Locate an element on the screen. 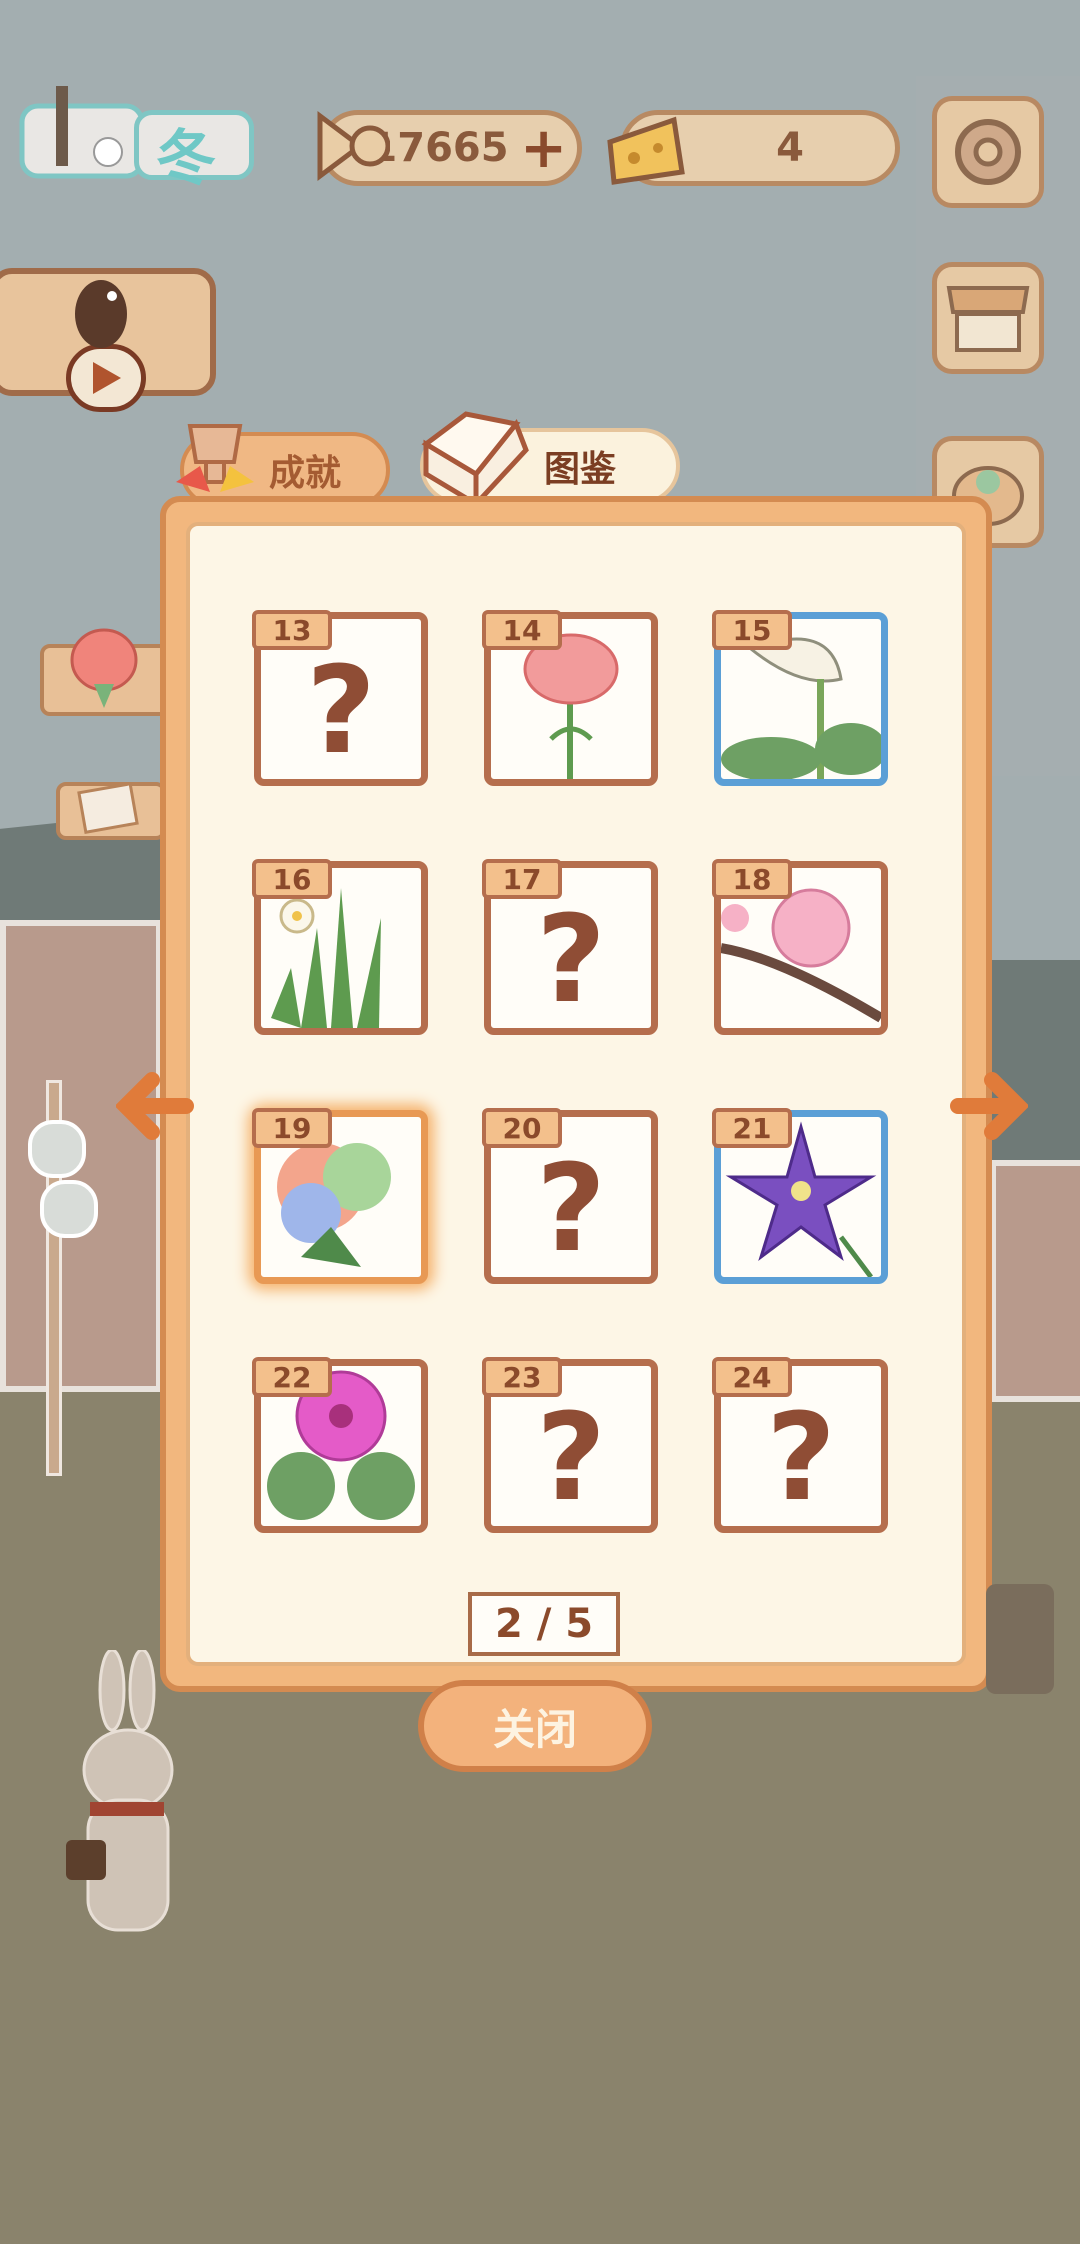  next-page-arrow-icon is located at coordinates (988, 1106).